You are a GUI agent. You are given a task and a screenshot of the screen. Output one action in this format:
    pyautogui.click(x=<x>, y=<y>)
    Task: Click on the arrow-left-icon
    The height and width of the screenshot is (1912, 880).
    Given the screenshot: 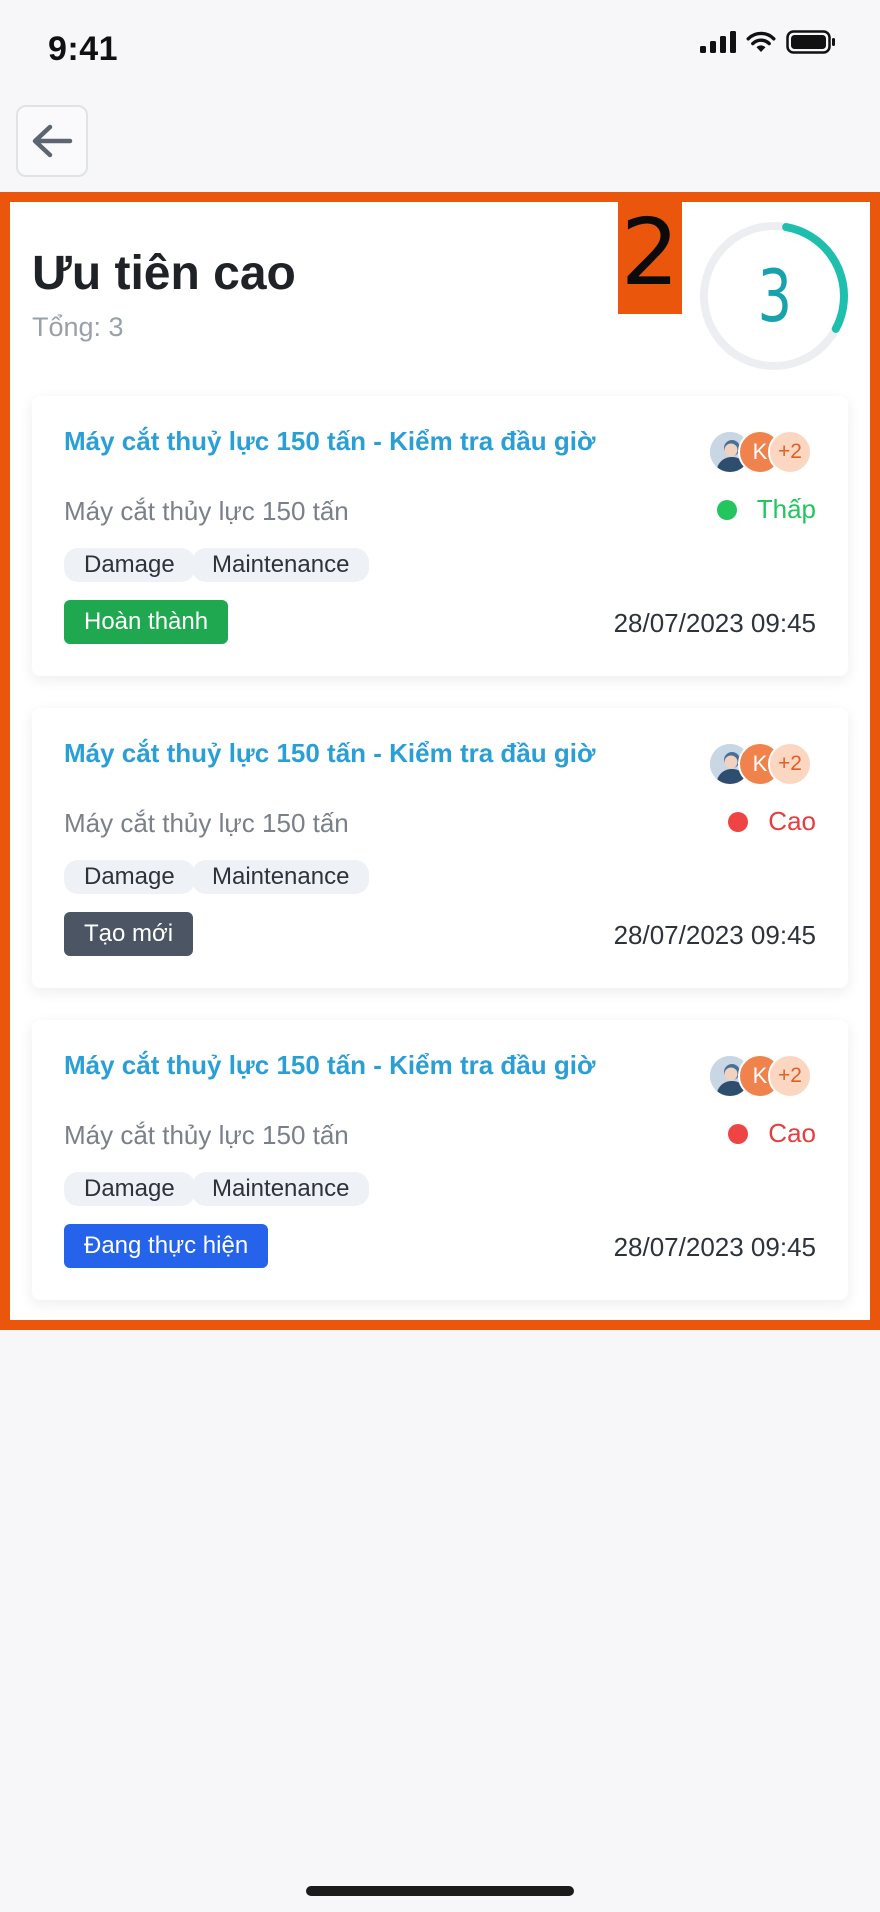 What is the action you would take?
    pyautogui.click(x=52, y=141)
    